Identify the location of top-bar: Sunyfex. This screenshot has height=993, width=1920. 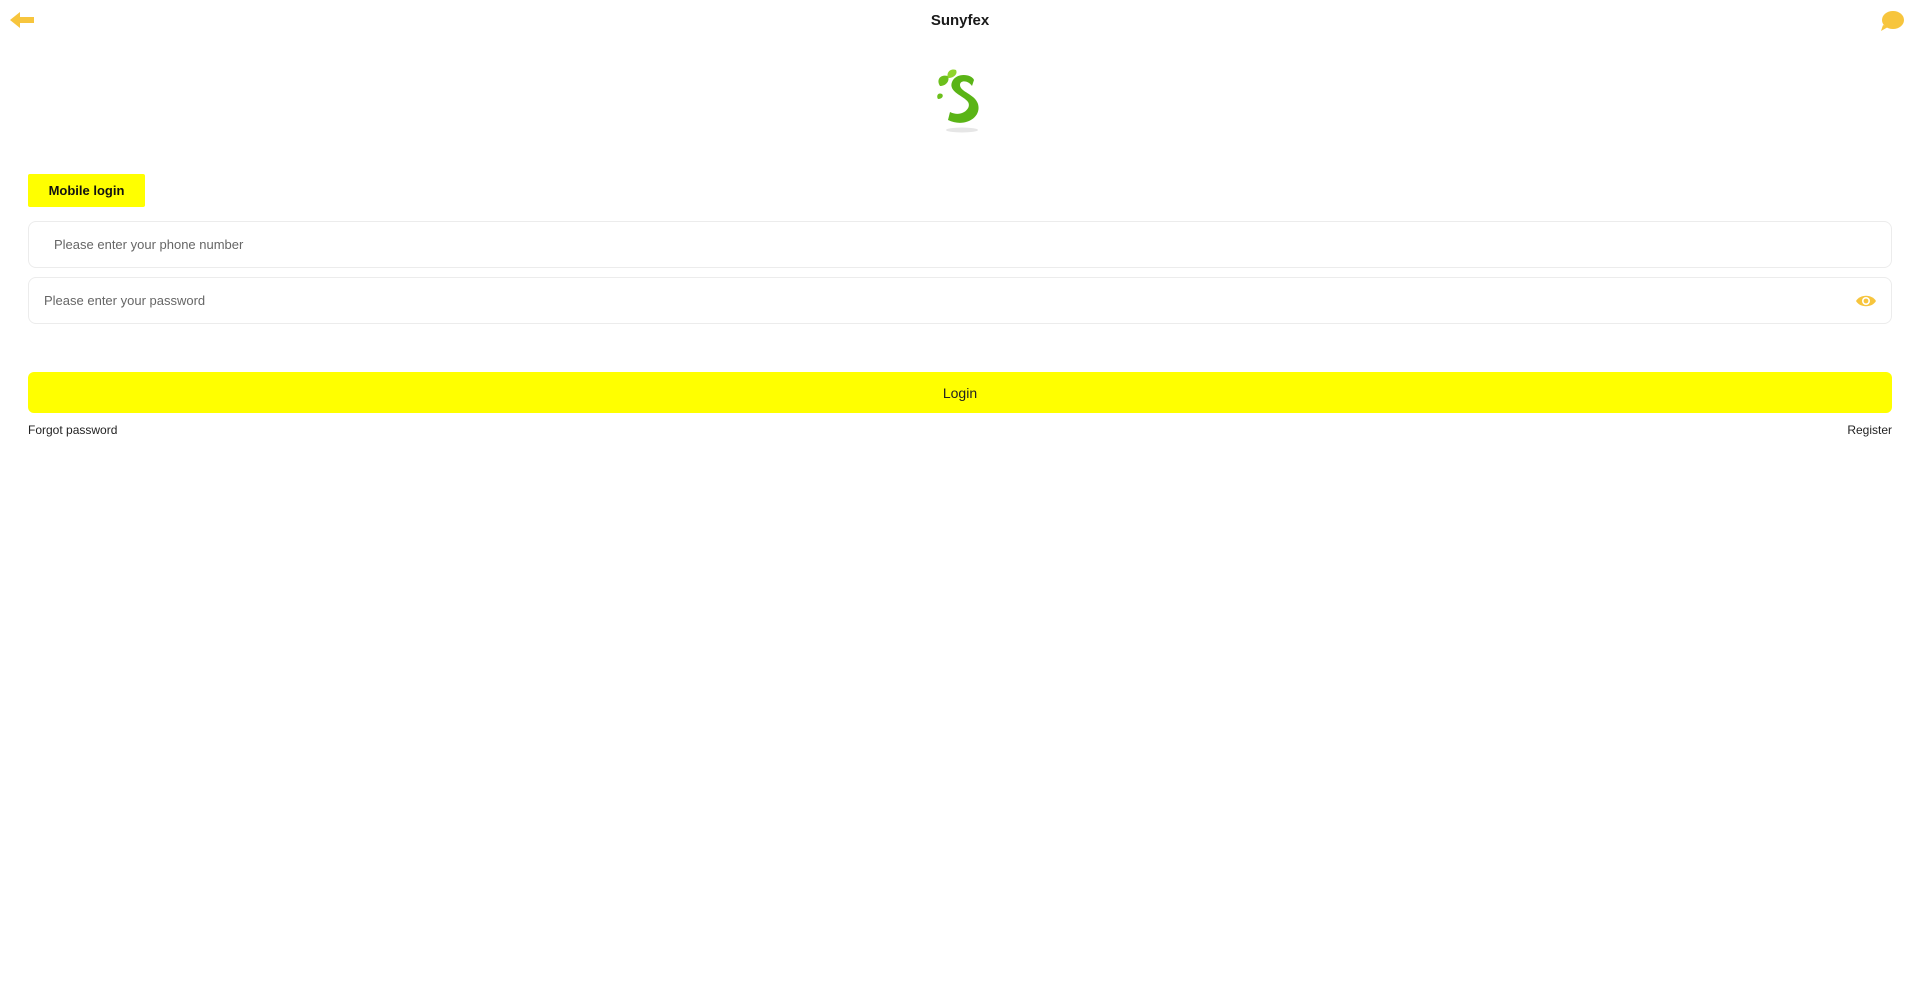
(960, 21).